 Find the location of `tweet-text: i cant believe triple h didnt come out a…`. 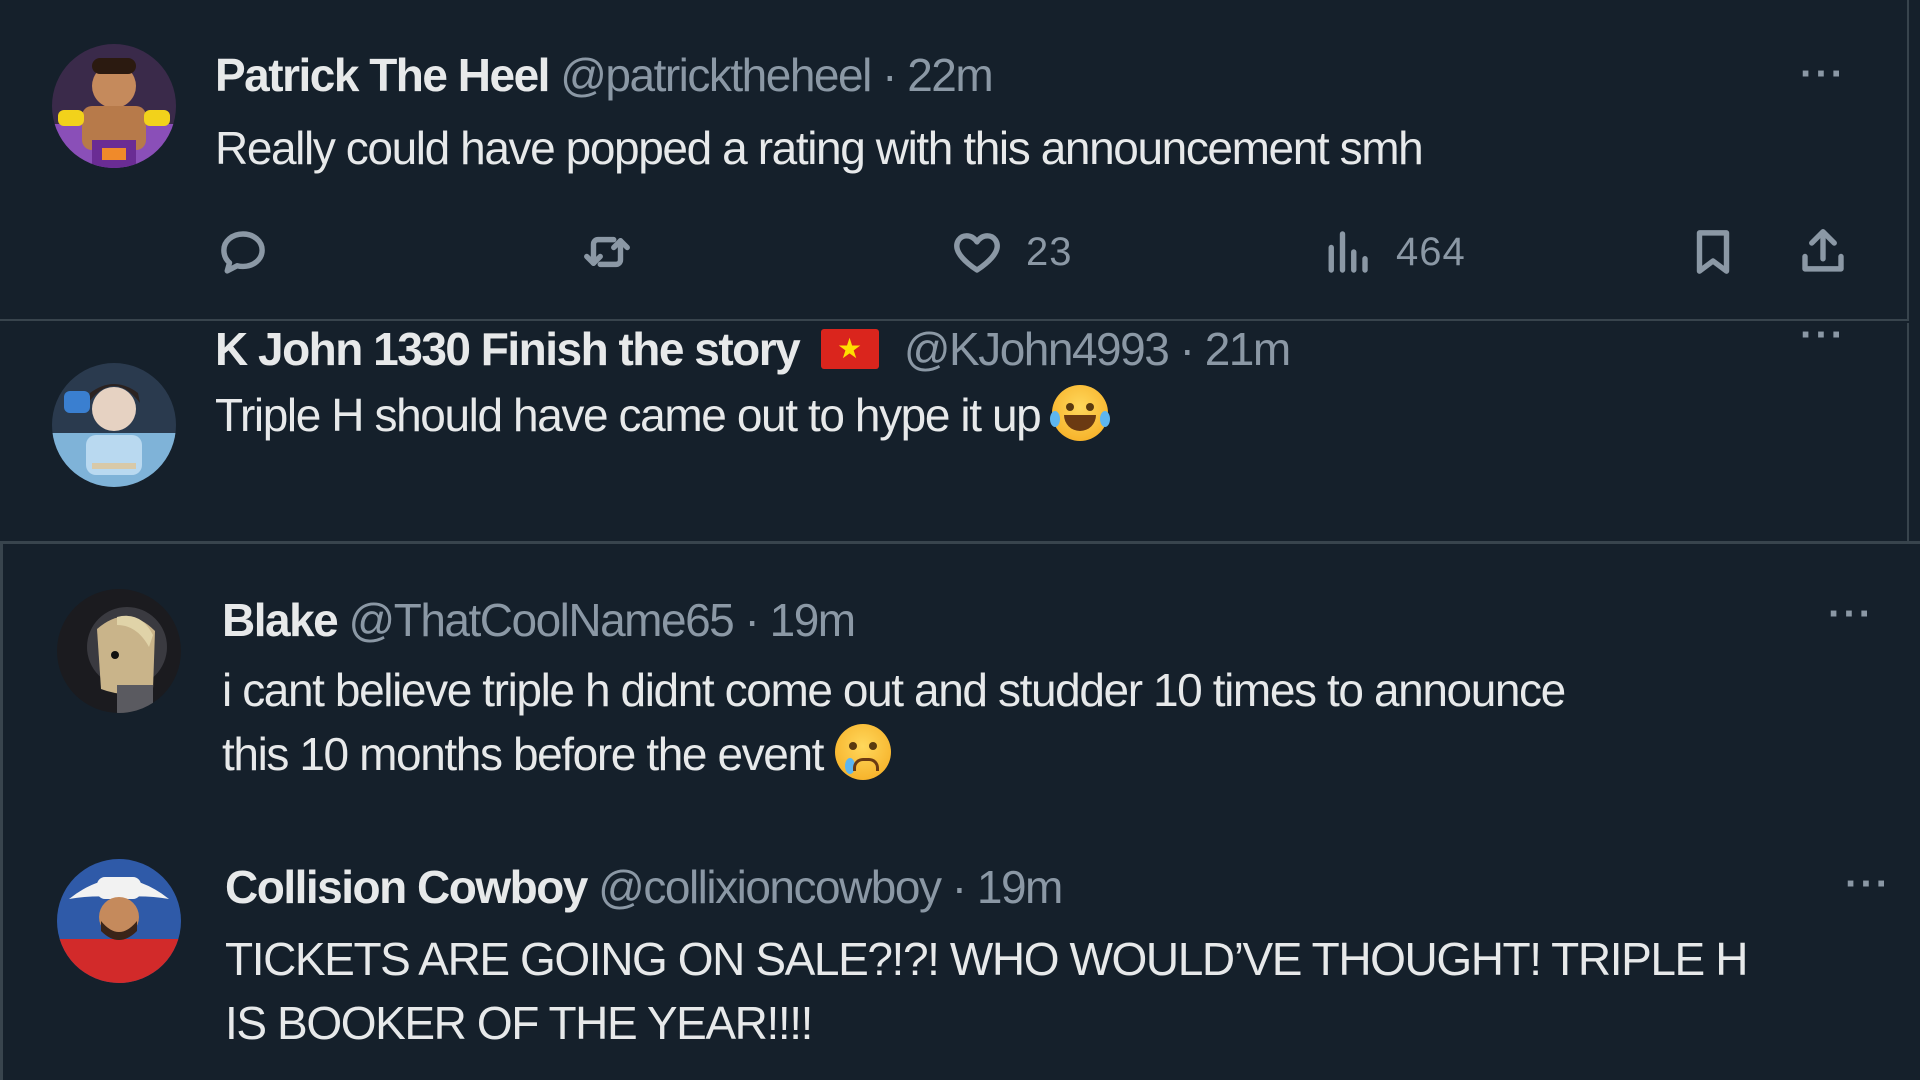

tweet-text: i cant believe triple h didnt come out a… is located at coordinates (894, 722).